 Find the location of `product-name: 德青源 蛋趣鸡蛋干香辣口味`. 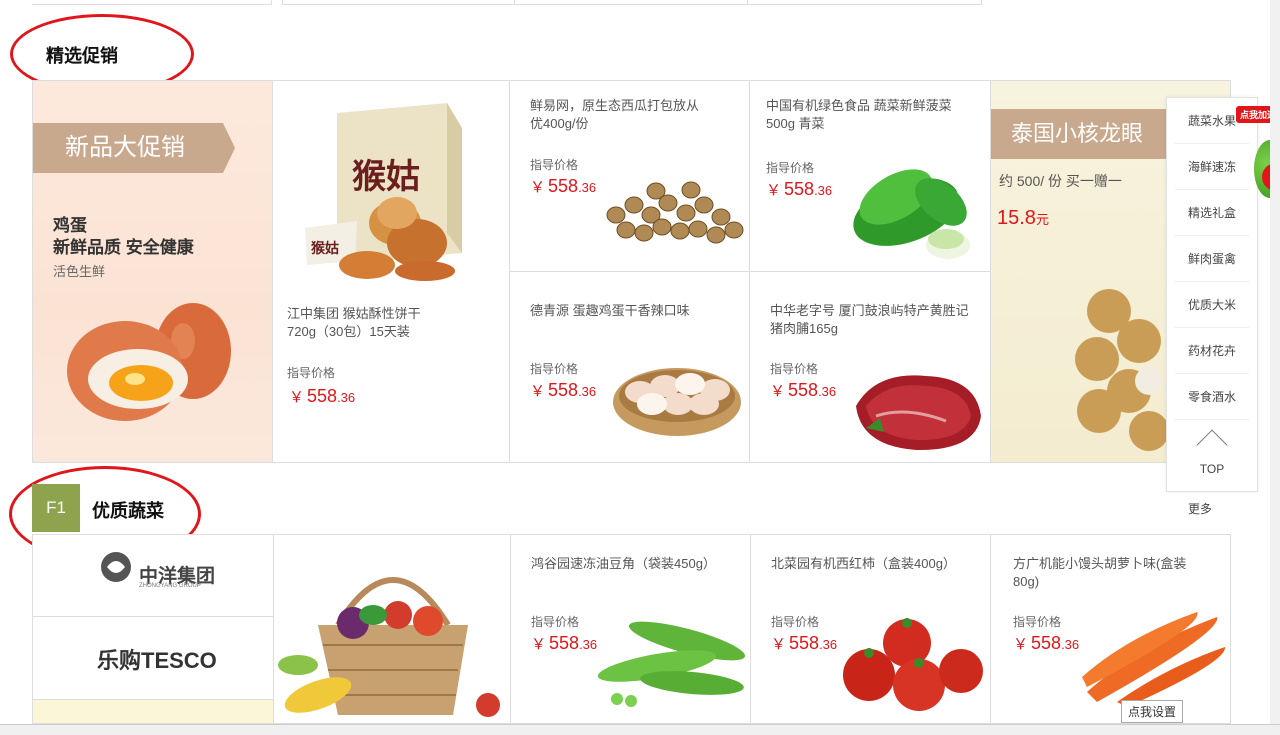

product-name: 德青源 蛋趣鸡蛋干香辣口味 is located at coordinates (630, 311).